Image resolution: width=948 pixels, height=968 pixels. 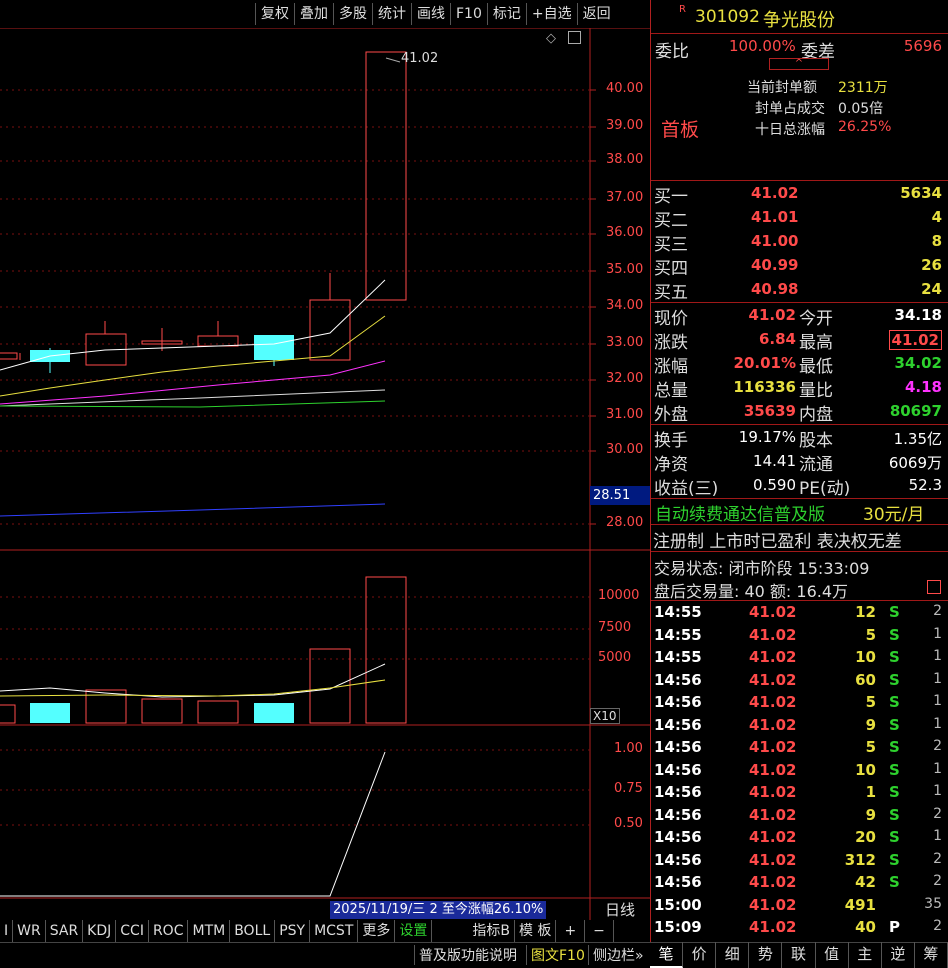 I want to click on side-tab: 筹, so click(x=931, y=955).